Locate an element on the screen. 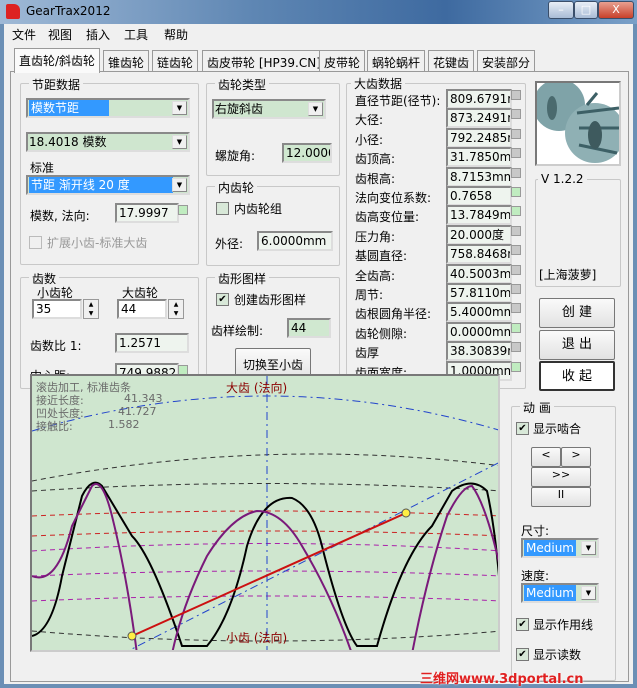 Image resolution: width=637 pixels, height=688 pixels. exit-button: 退 出 is located at coordinates (577, 345).